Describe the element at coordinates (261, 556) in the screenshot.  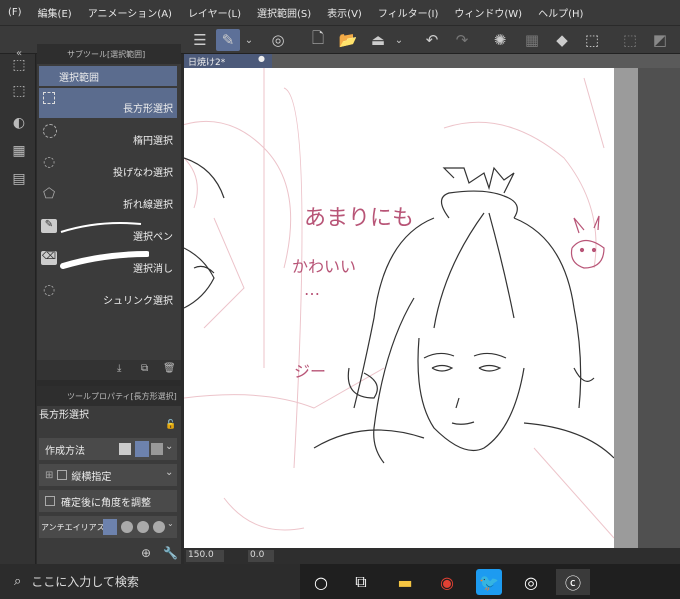
I see `angle-value: 0.0` at that location.